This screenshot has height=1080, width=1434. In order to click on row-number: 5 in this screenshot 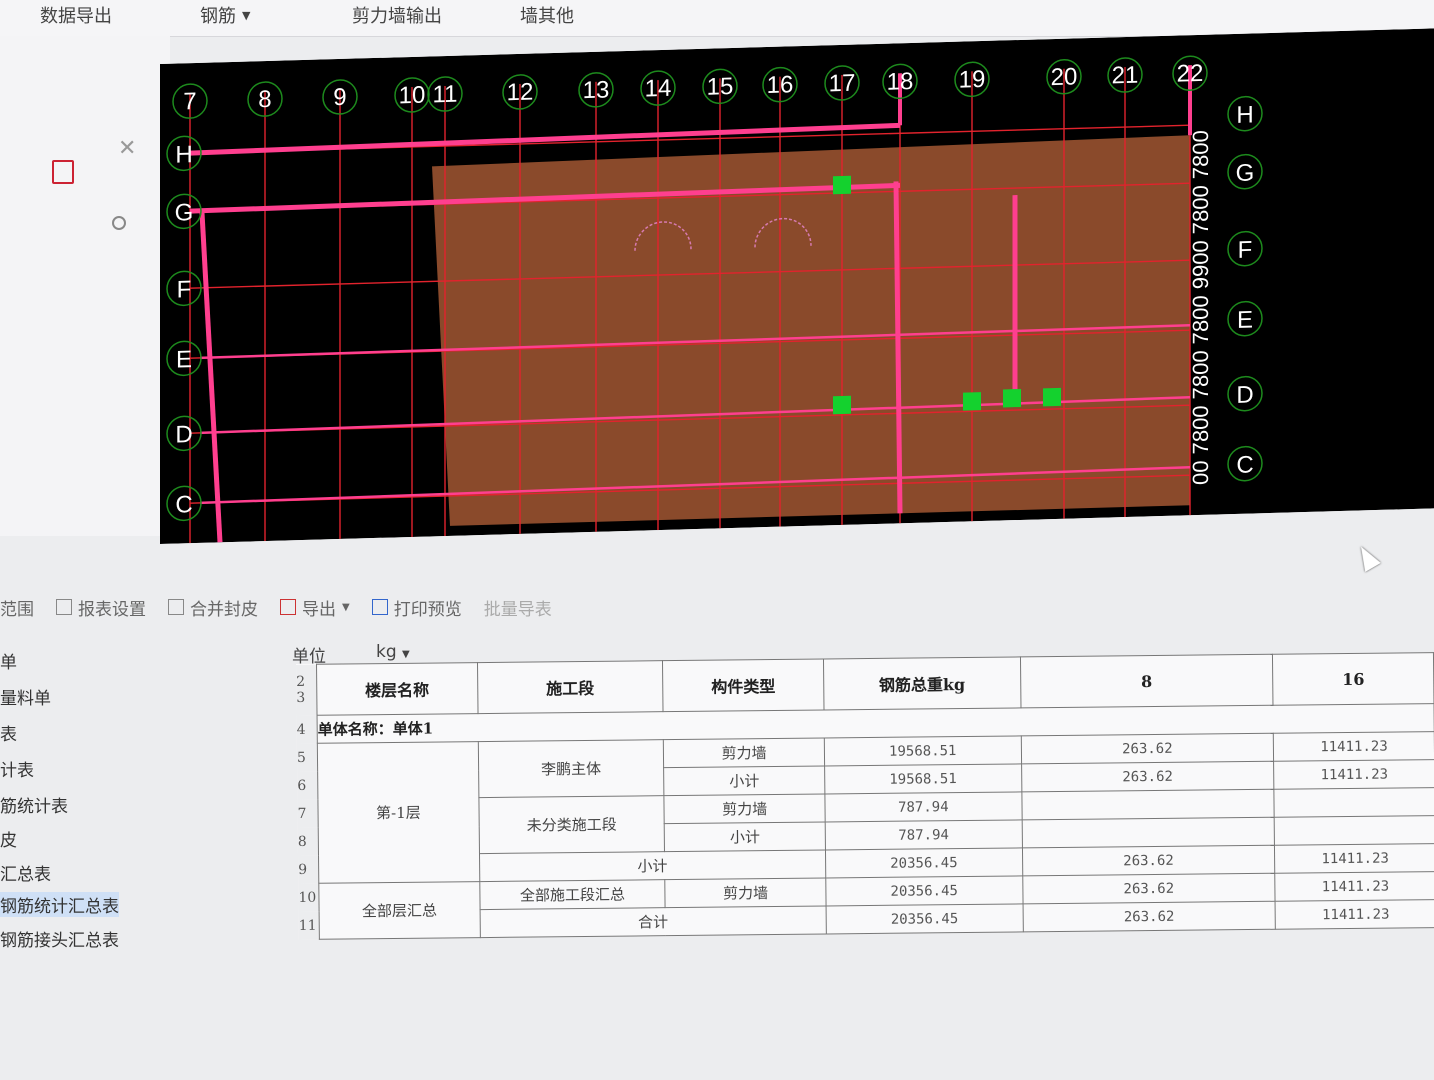, I will do `click(307, 757)`.